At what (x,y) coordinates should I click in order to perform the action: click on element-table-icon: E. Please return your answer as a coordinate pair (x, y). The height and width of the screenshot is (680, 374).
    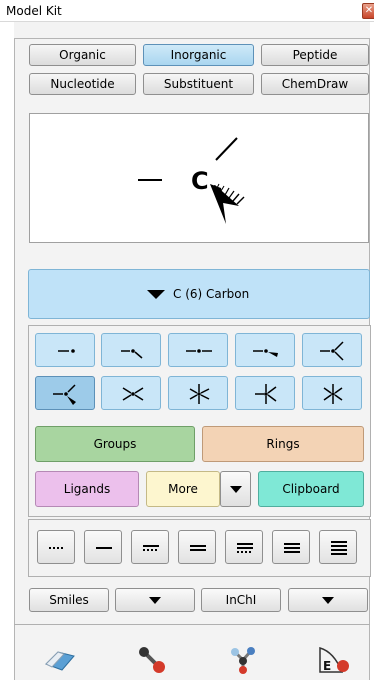
    Looking at the image, I should click on (334, 659).